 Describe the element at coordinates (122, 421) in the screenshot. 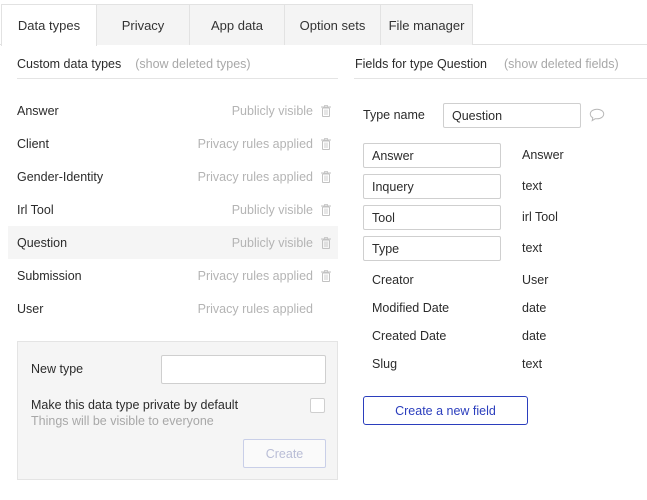

I see `private-default-hint: Things will be visible to everyone` at that location.